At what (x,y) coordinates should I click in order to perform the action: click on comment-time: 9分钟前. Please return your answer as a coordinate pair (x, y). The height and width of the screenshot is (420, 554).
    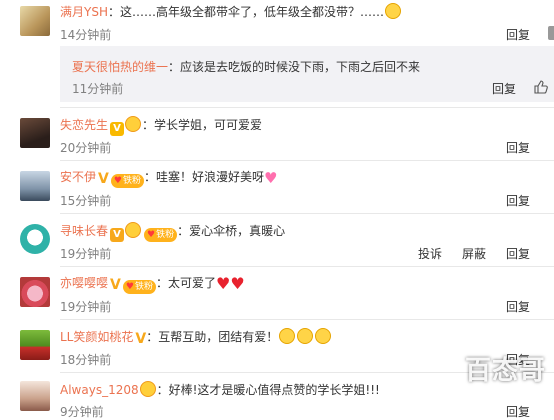
    Looking at the image, I should click on (82, 412).